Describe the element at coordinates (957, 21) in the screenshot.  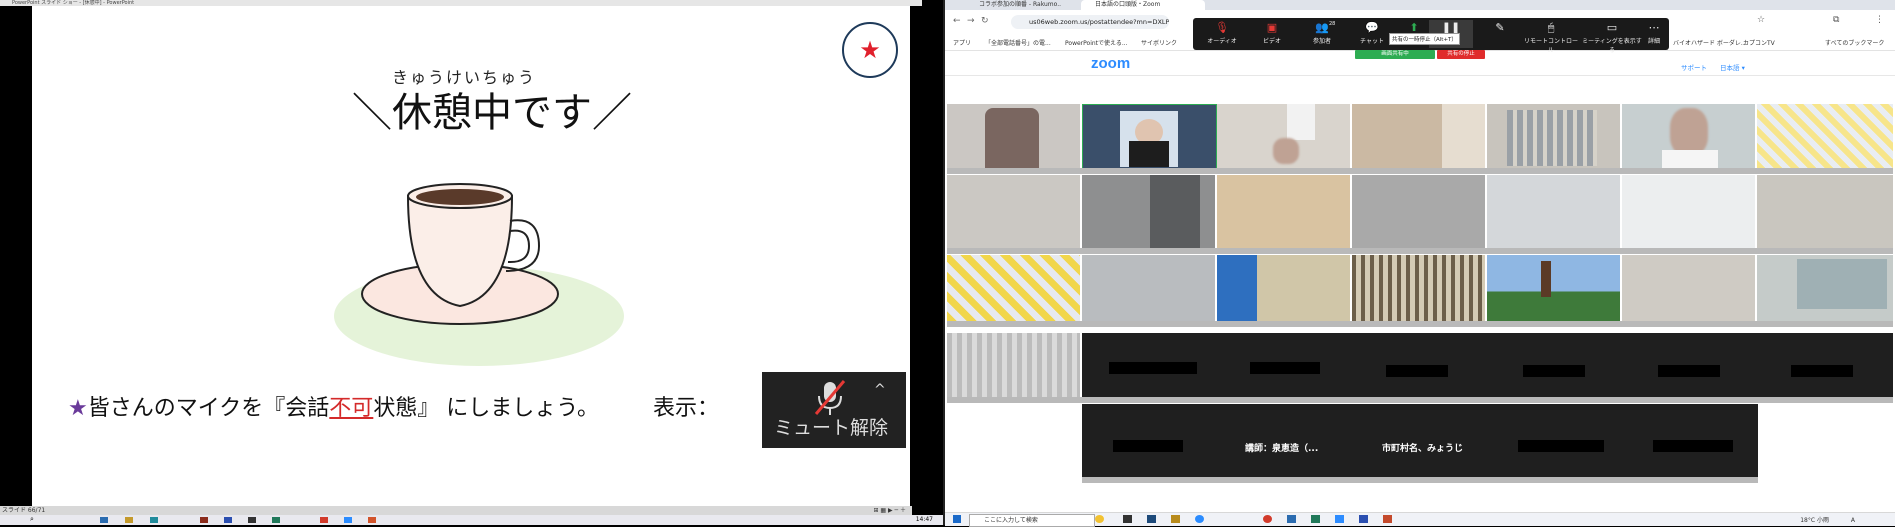
I see `back-icon: ←` at that location.